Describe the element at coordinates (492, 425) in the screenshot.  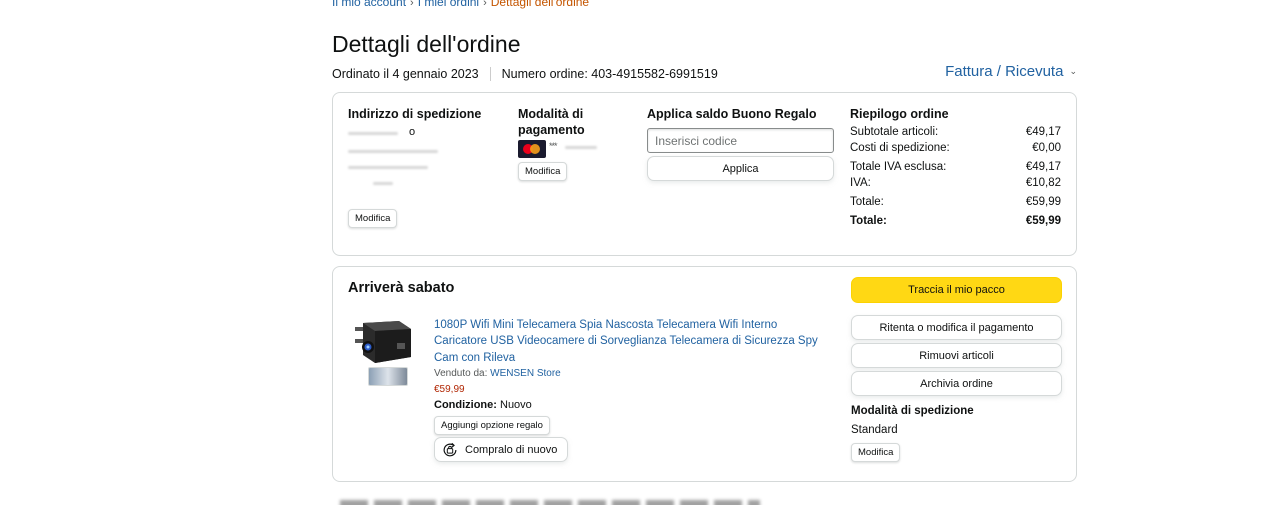
I see `gift-option-button: Aggiungi opzione regalo` at that location.